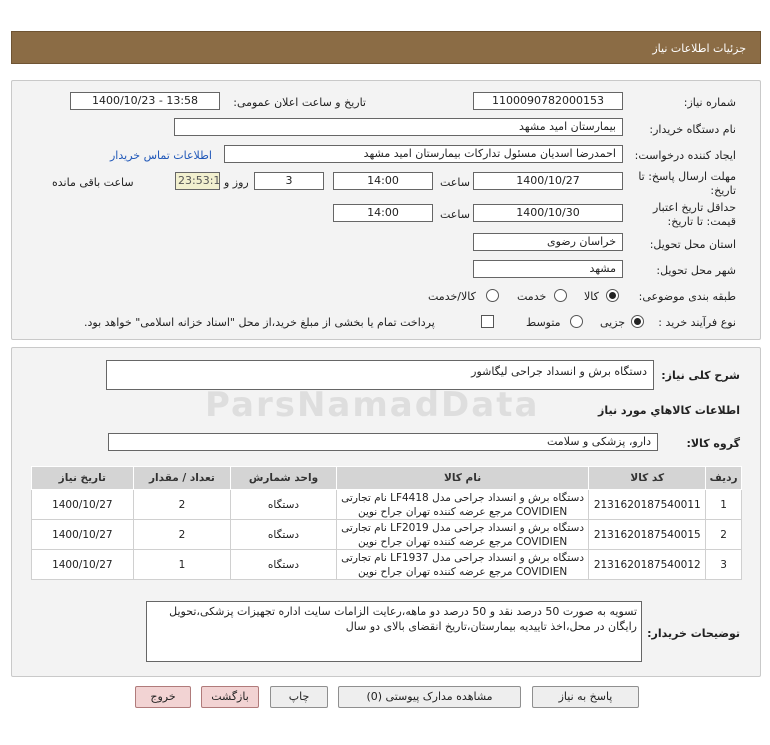  Describe the element at coordinates (723, 504) in the screenshot. I see `cell-row: 1` at that location.